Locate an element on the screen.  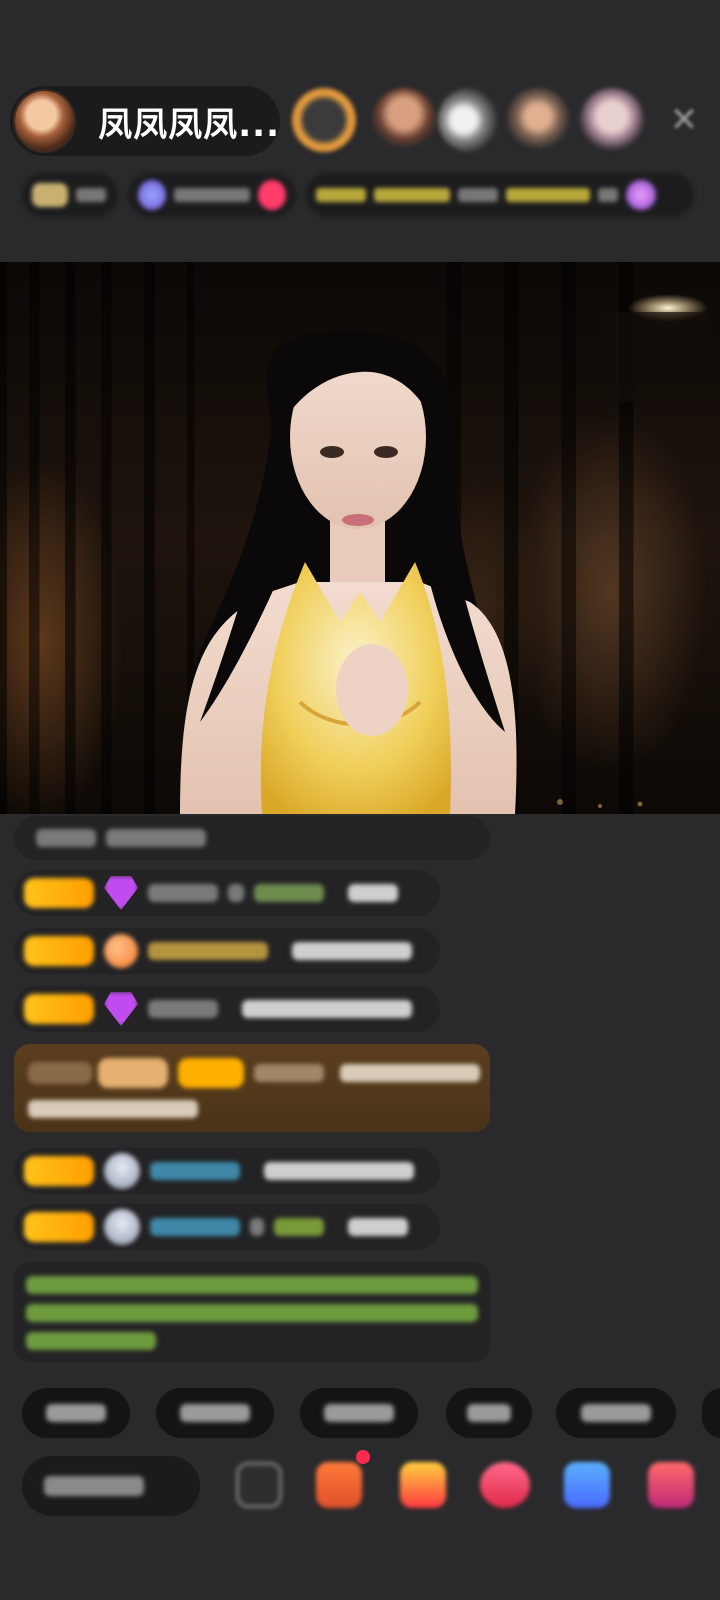
room-info-row is located at coordinates (362, 195).